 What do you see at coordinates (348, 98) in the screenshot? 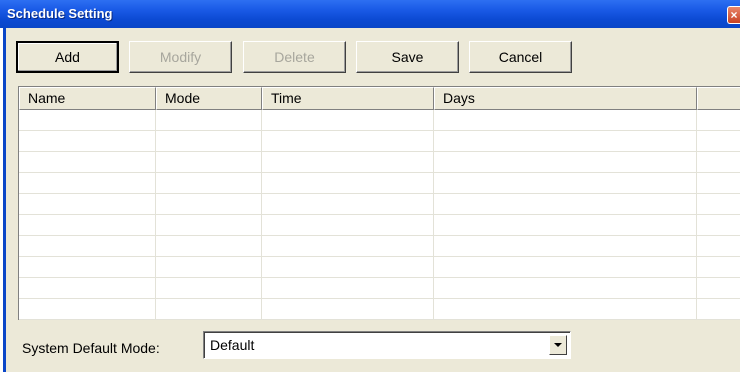
I see `column-header-time: Time` at bounding box center [348, 98].